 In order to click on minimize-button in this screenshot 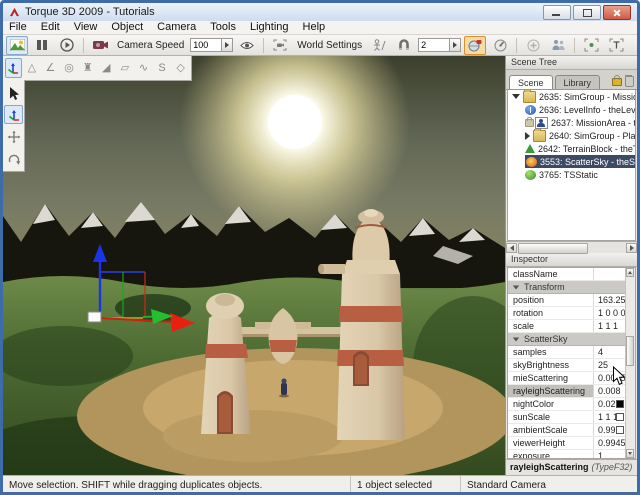, I will do `click(557, 12)`.